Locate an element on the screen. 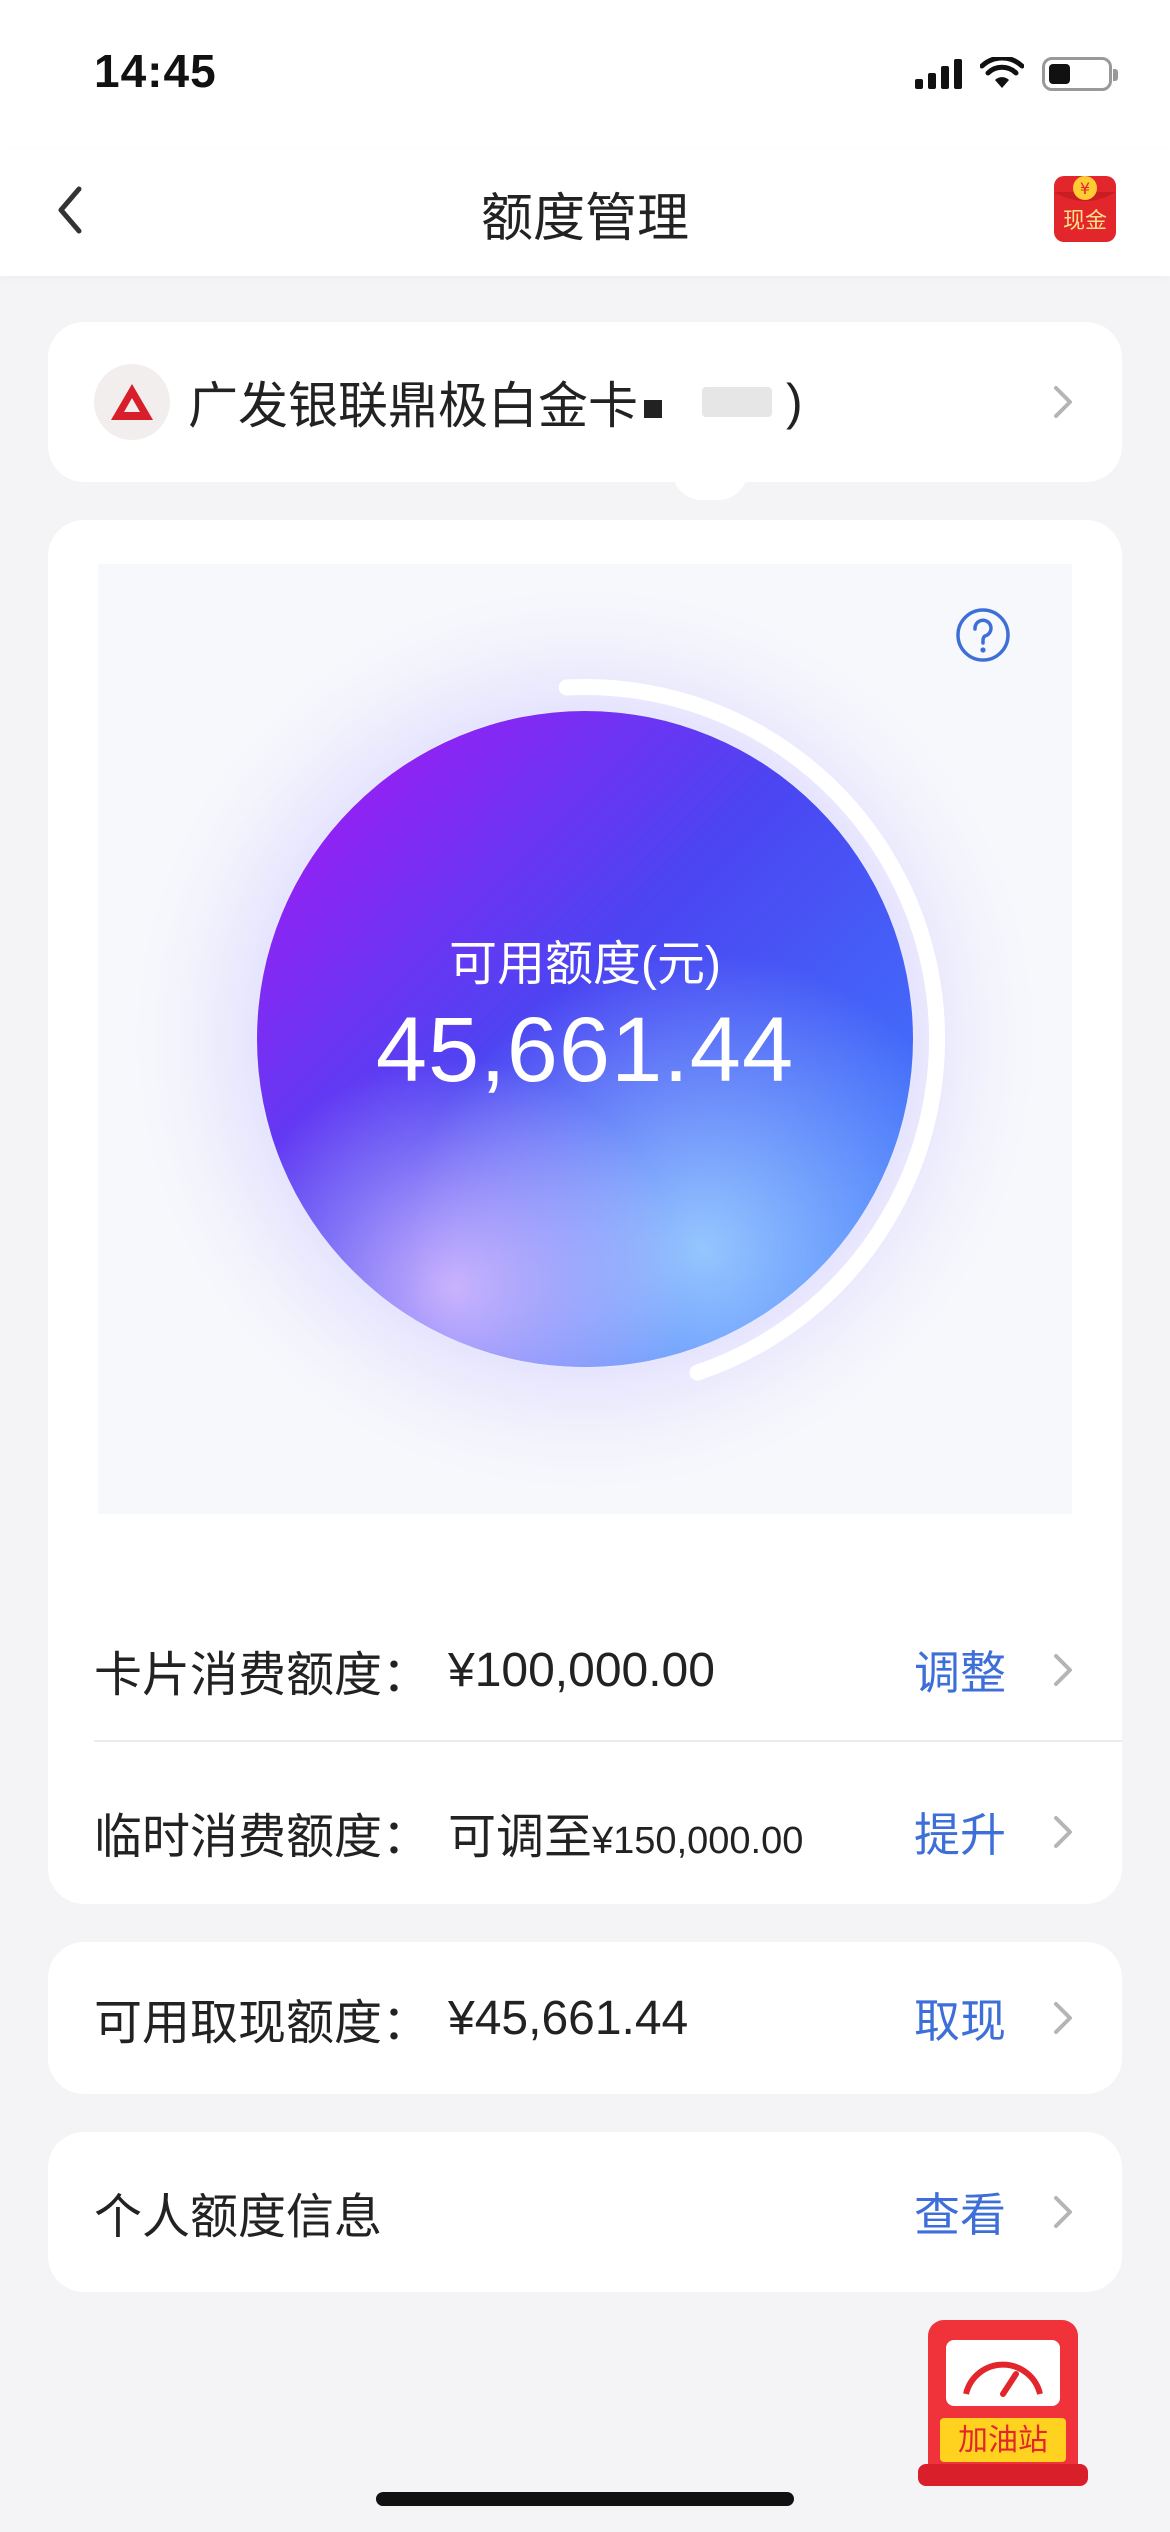  fuel-station-label: 加油站 is located at coordinates (1003, 2440).